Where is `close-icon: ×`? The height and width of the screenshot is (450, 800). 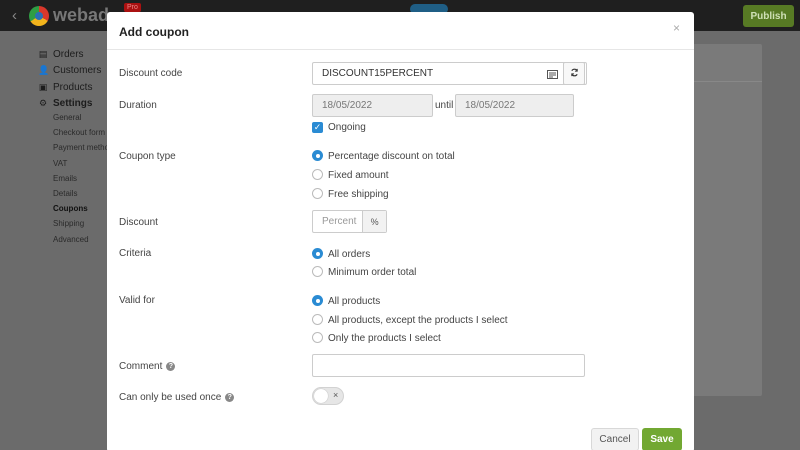
close-icon: × is located at coordinates (676, 28).